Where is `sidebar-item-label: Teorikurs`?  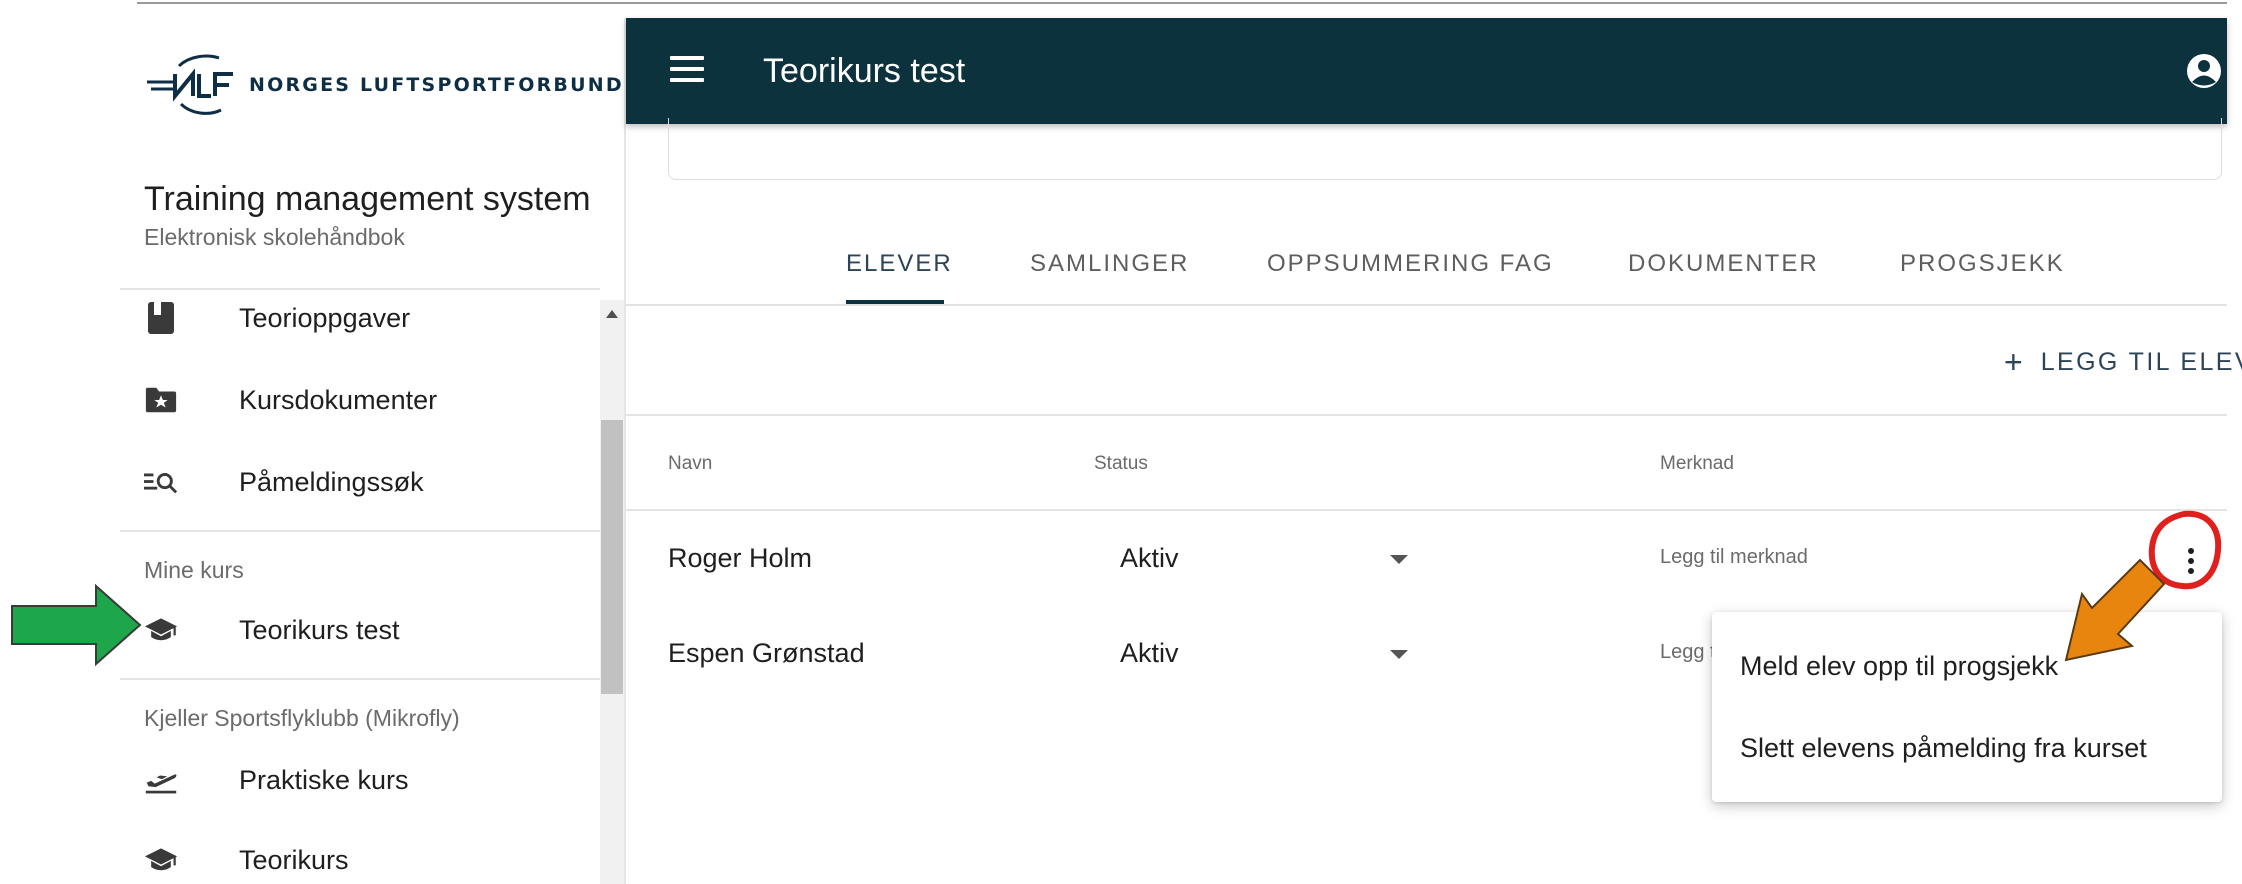 sidebar-item-label: Teorikurs is located at coordinates (294, 859).